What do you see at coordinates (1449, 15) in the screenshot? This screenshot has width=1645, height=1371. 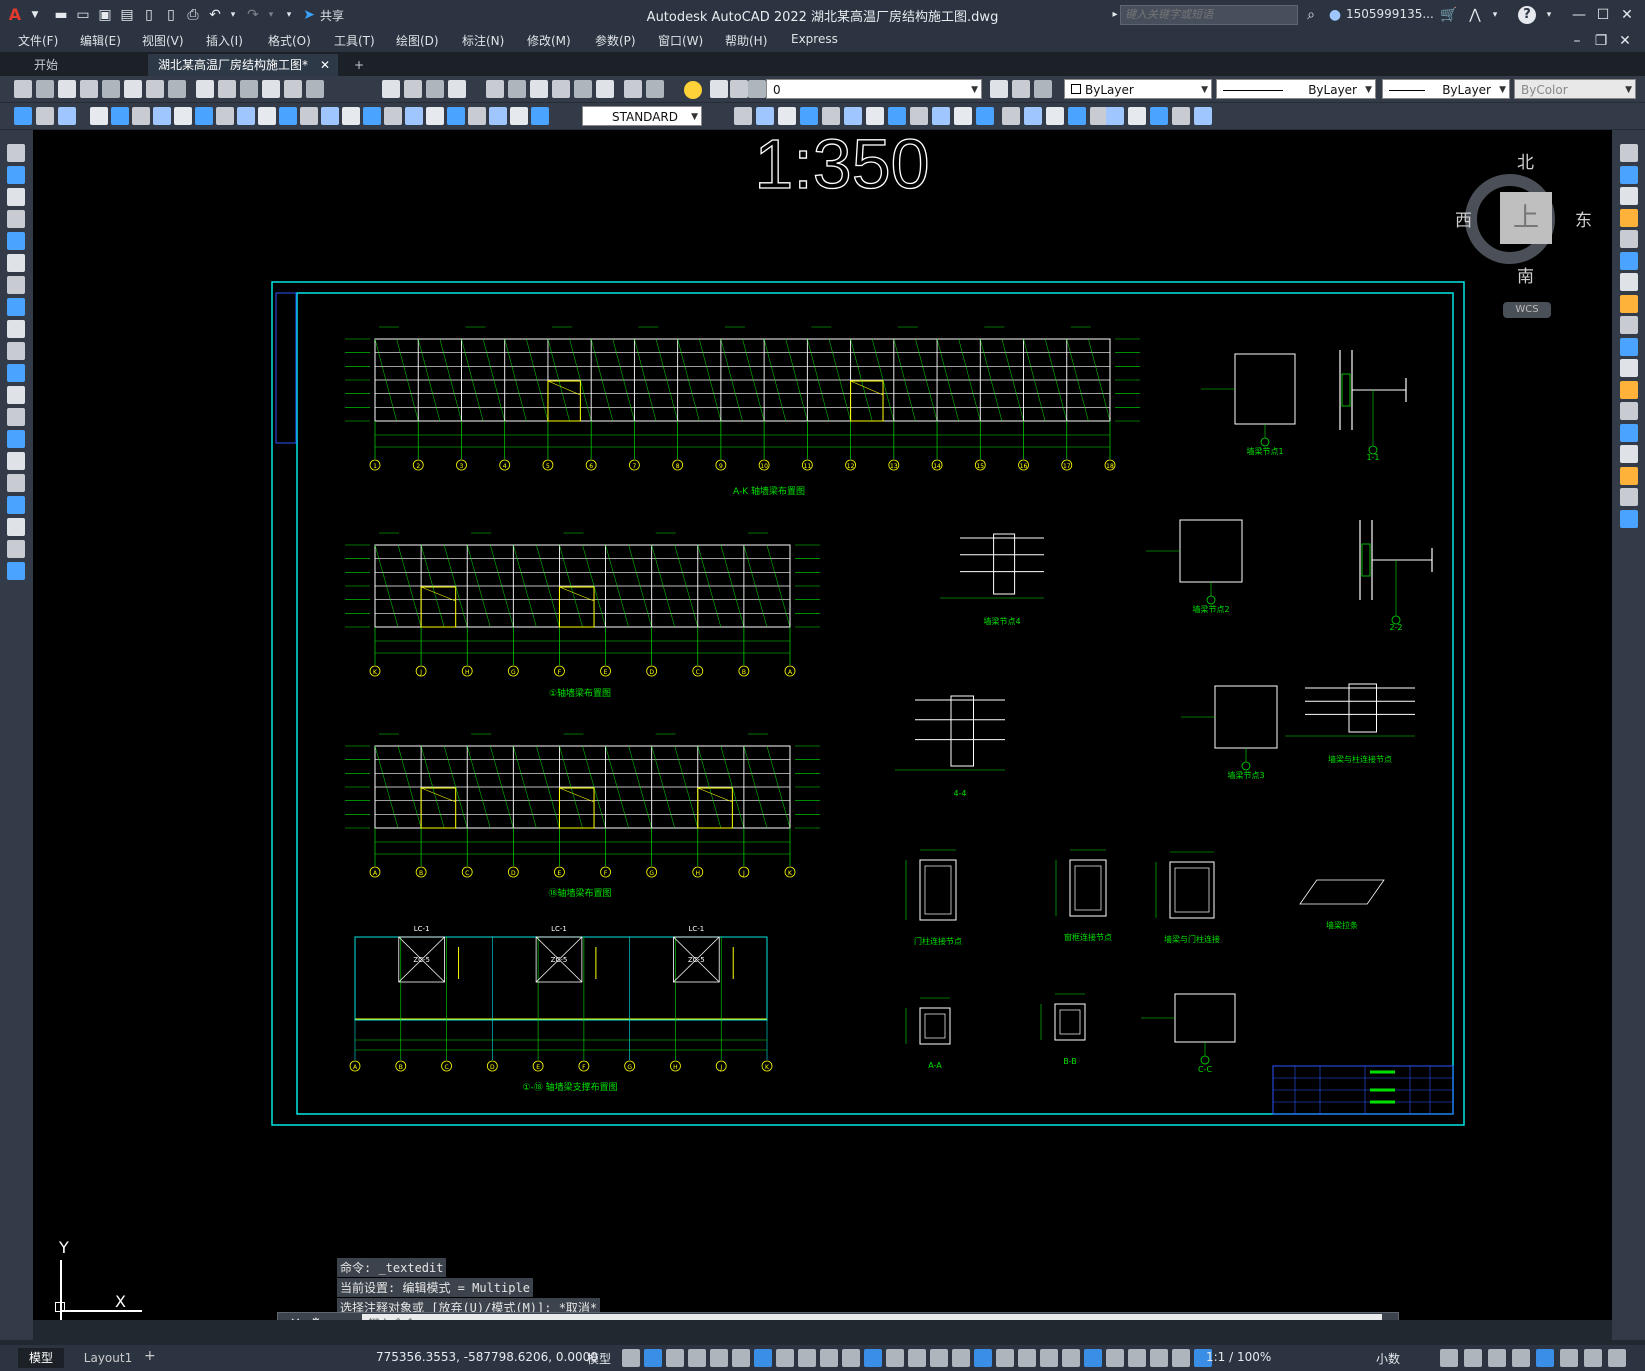 I see `cart-icon: 🛒` at bounding box center [1449, 15].